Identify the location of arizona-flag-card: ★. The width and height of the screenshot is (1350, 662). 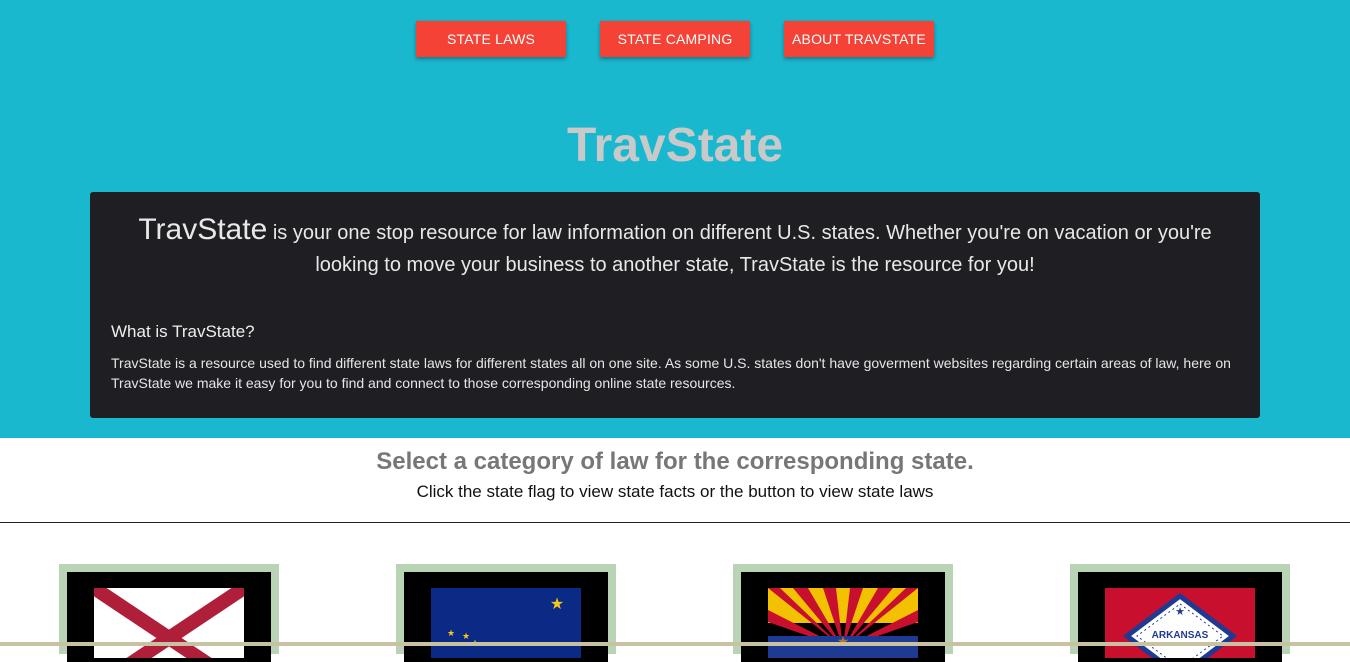
(843, 613).